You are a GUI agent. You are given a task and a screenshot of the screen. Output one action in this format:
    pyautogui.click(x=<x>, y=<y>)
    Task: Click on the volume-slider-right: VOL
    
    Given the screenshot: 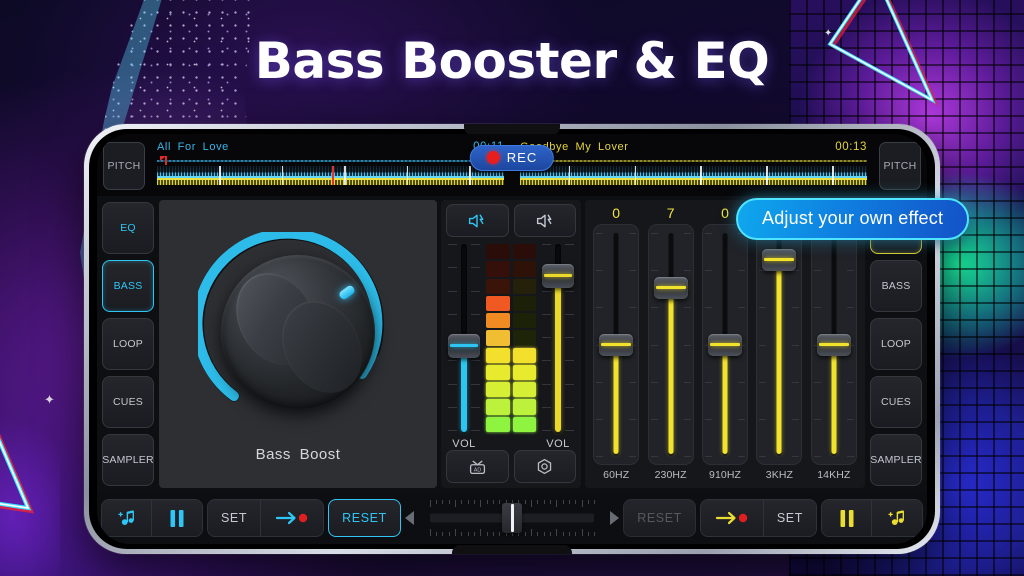 What is the action you would take?
    pyautogui.click(x=558, y=346)
    